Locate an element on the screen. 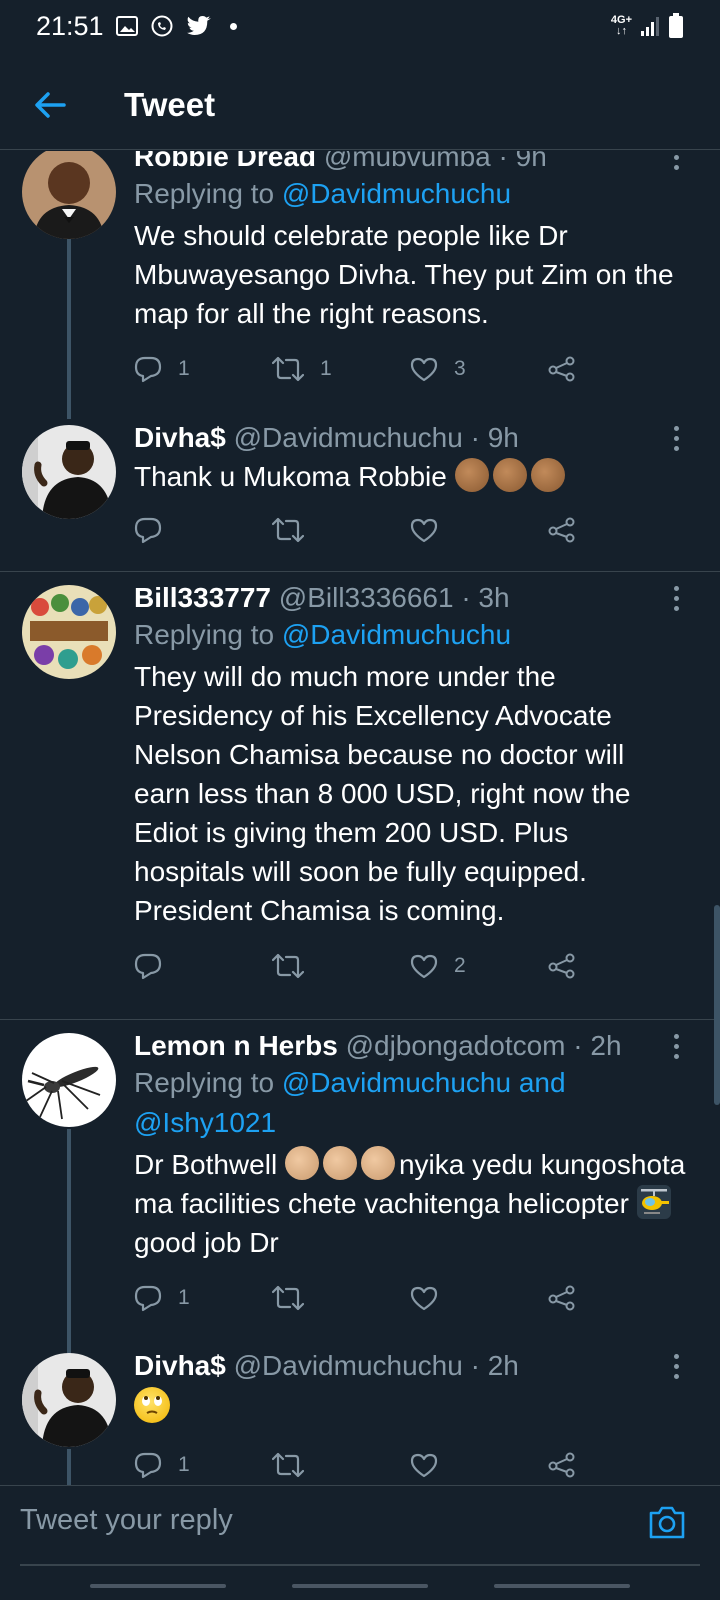 This screenshot has width=720, height=1600. display-name: Bill333777 is located at coordinates (202, 597).